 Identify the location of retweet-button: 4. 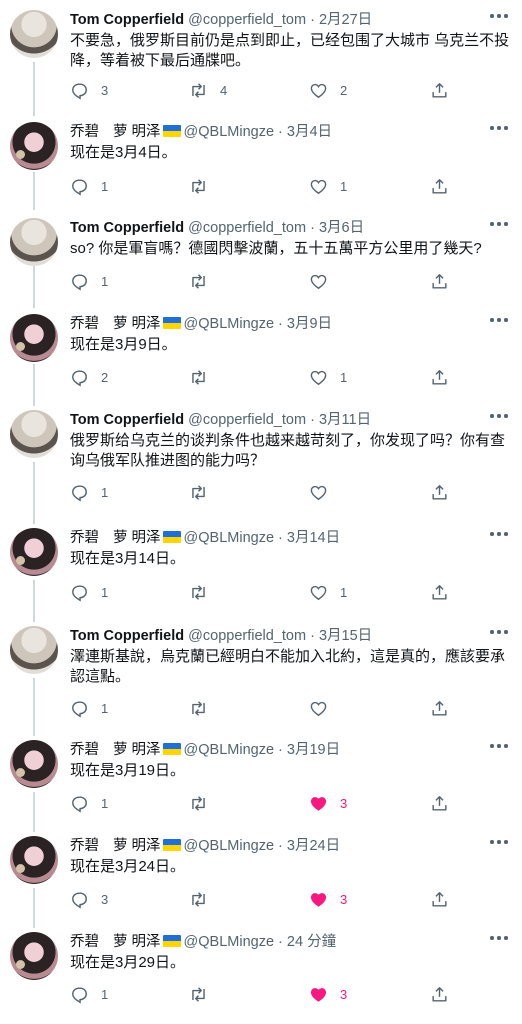
(209, 90).